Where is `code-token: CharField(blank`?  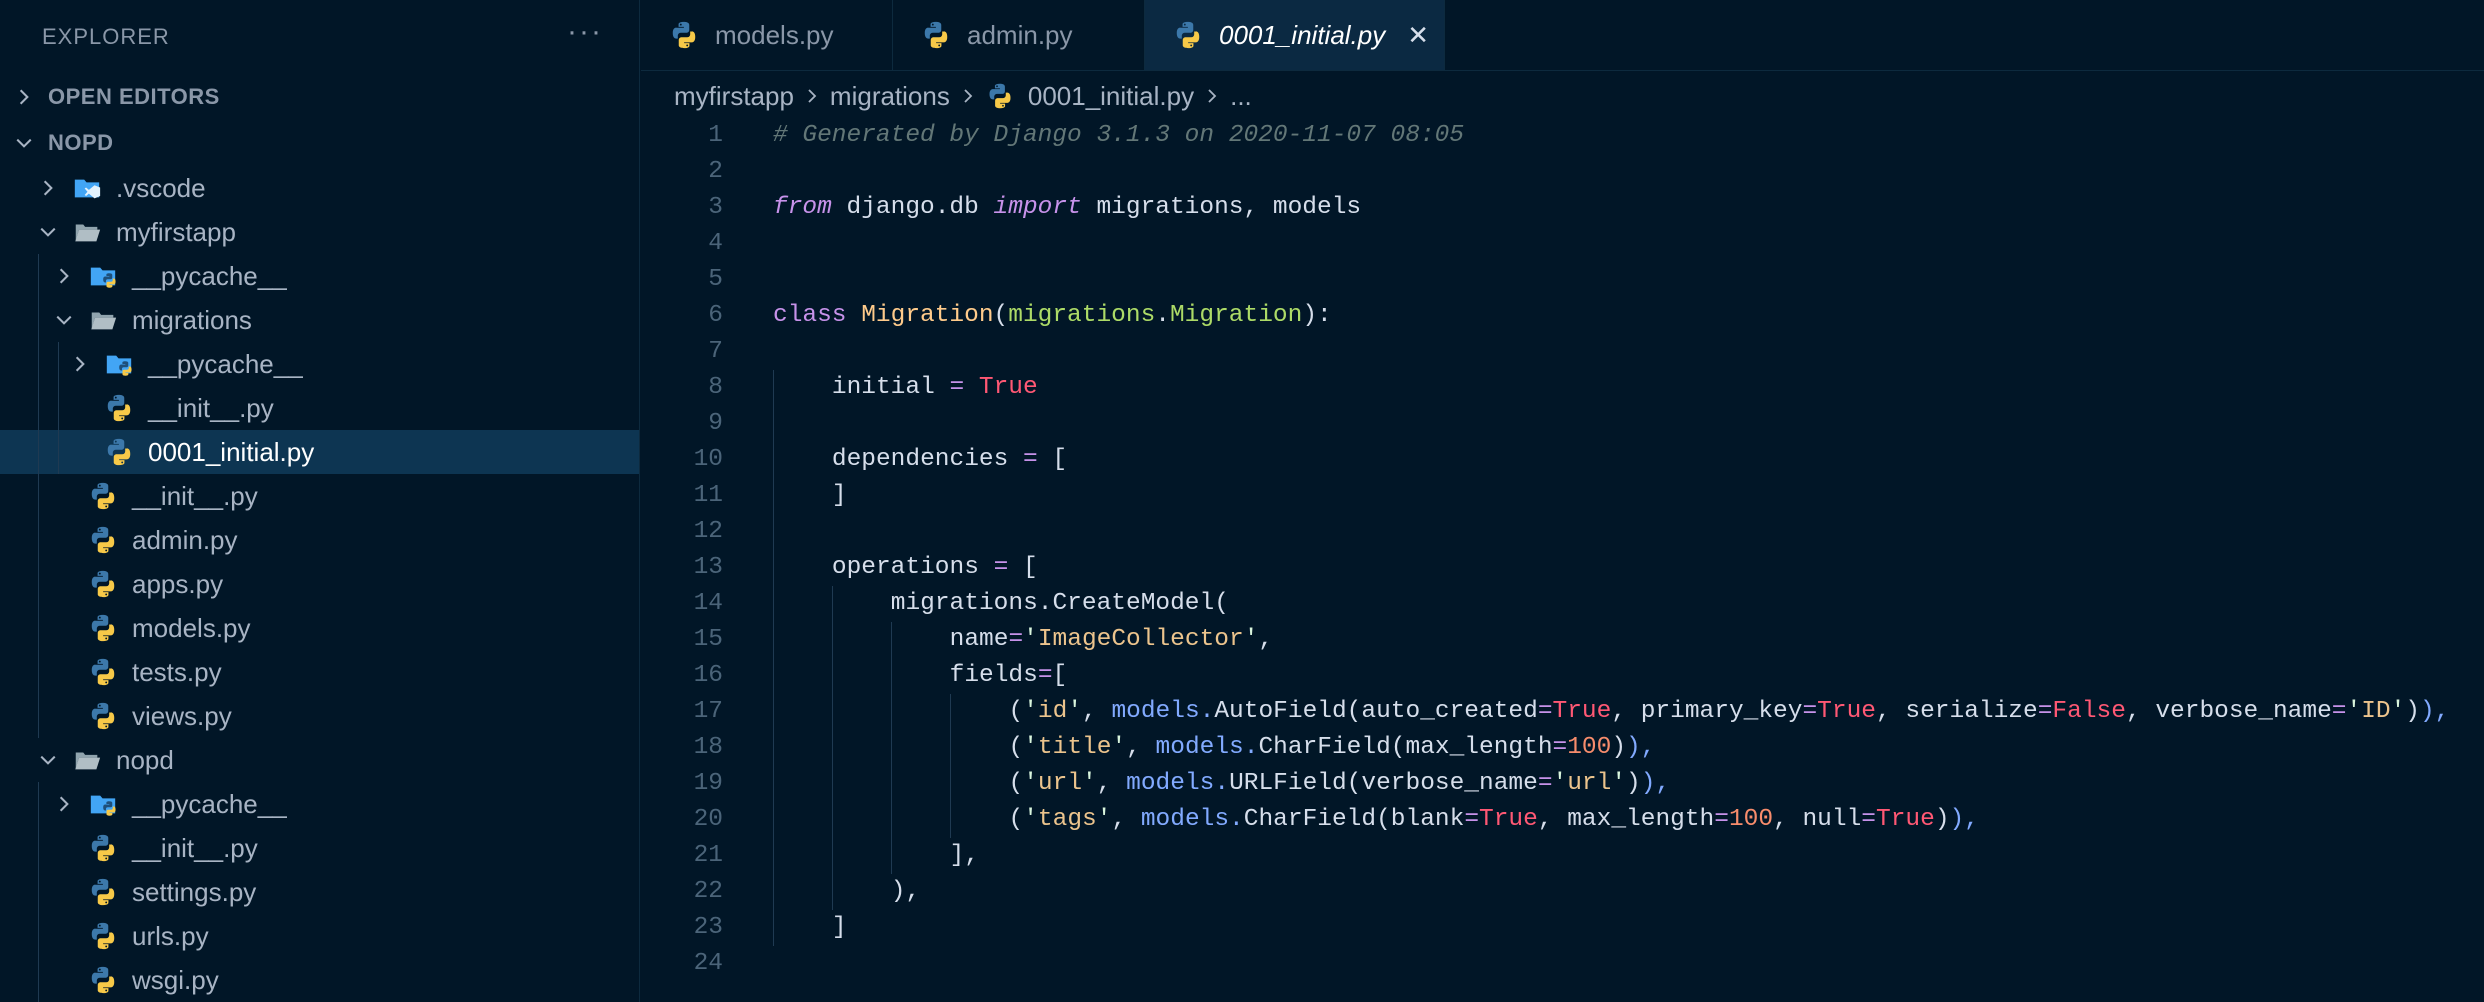 code-token: CharField(blank is located at coordinates (1354, 819).